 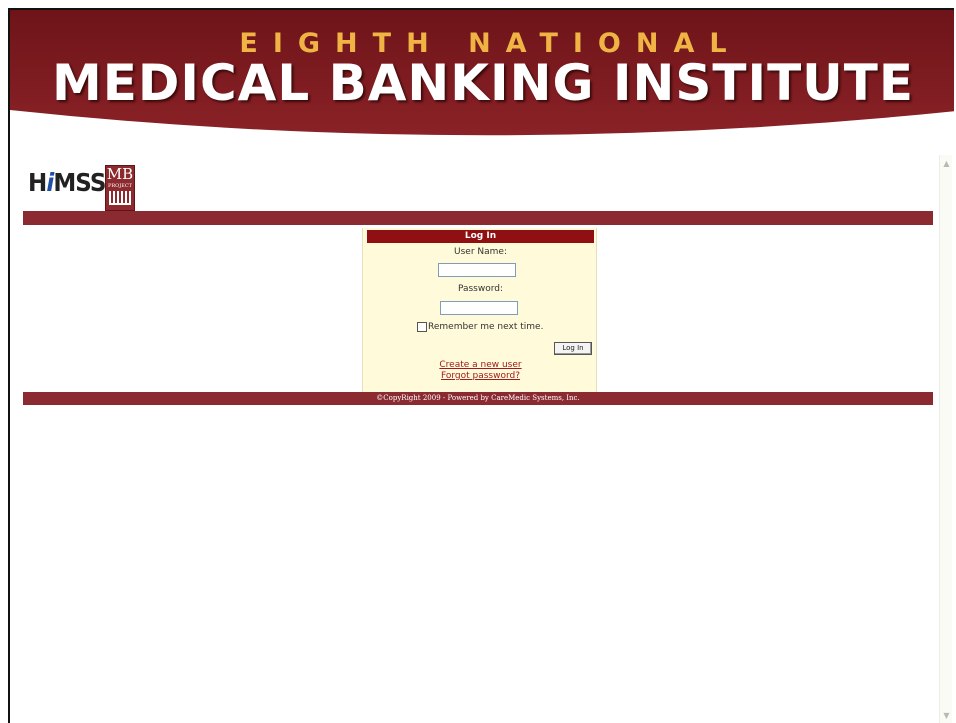 I want to click on remember-checkbox, so click(x=422, y=327).